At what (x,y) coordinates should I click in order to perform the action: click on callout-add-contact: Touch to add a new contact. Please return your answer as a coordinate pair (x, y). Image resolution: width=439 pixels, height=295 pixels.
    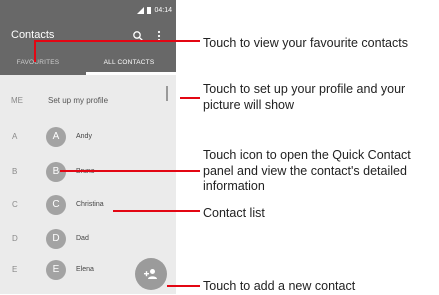
    Looking at the image, I should click on (279, 286).